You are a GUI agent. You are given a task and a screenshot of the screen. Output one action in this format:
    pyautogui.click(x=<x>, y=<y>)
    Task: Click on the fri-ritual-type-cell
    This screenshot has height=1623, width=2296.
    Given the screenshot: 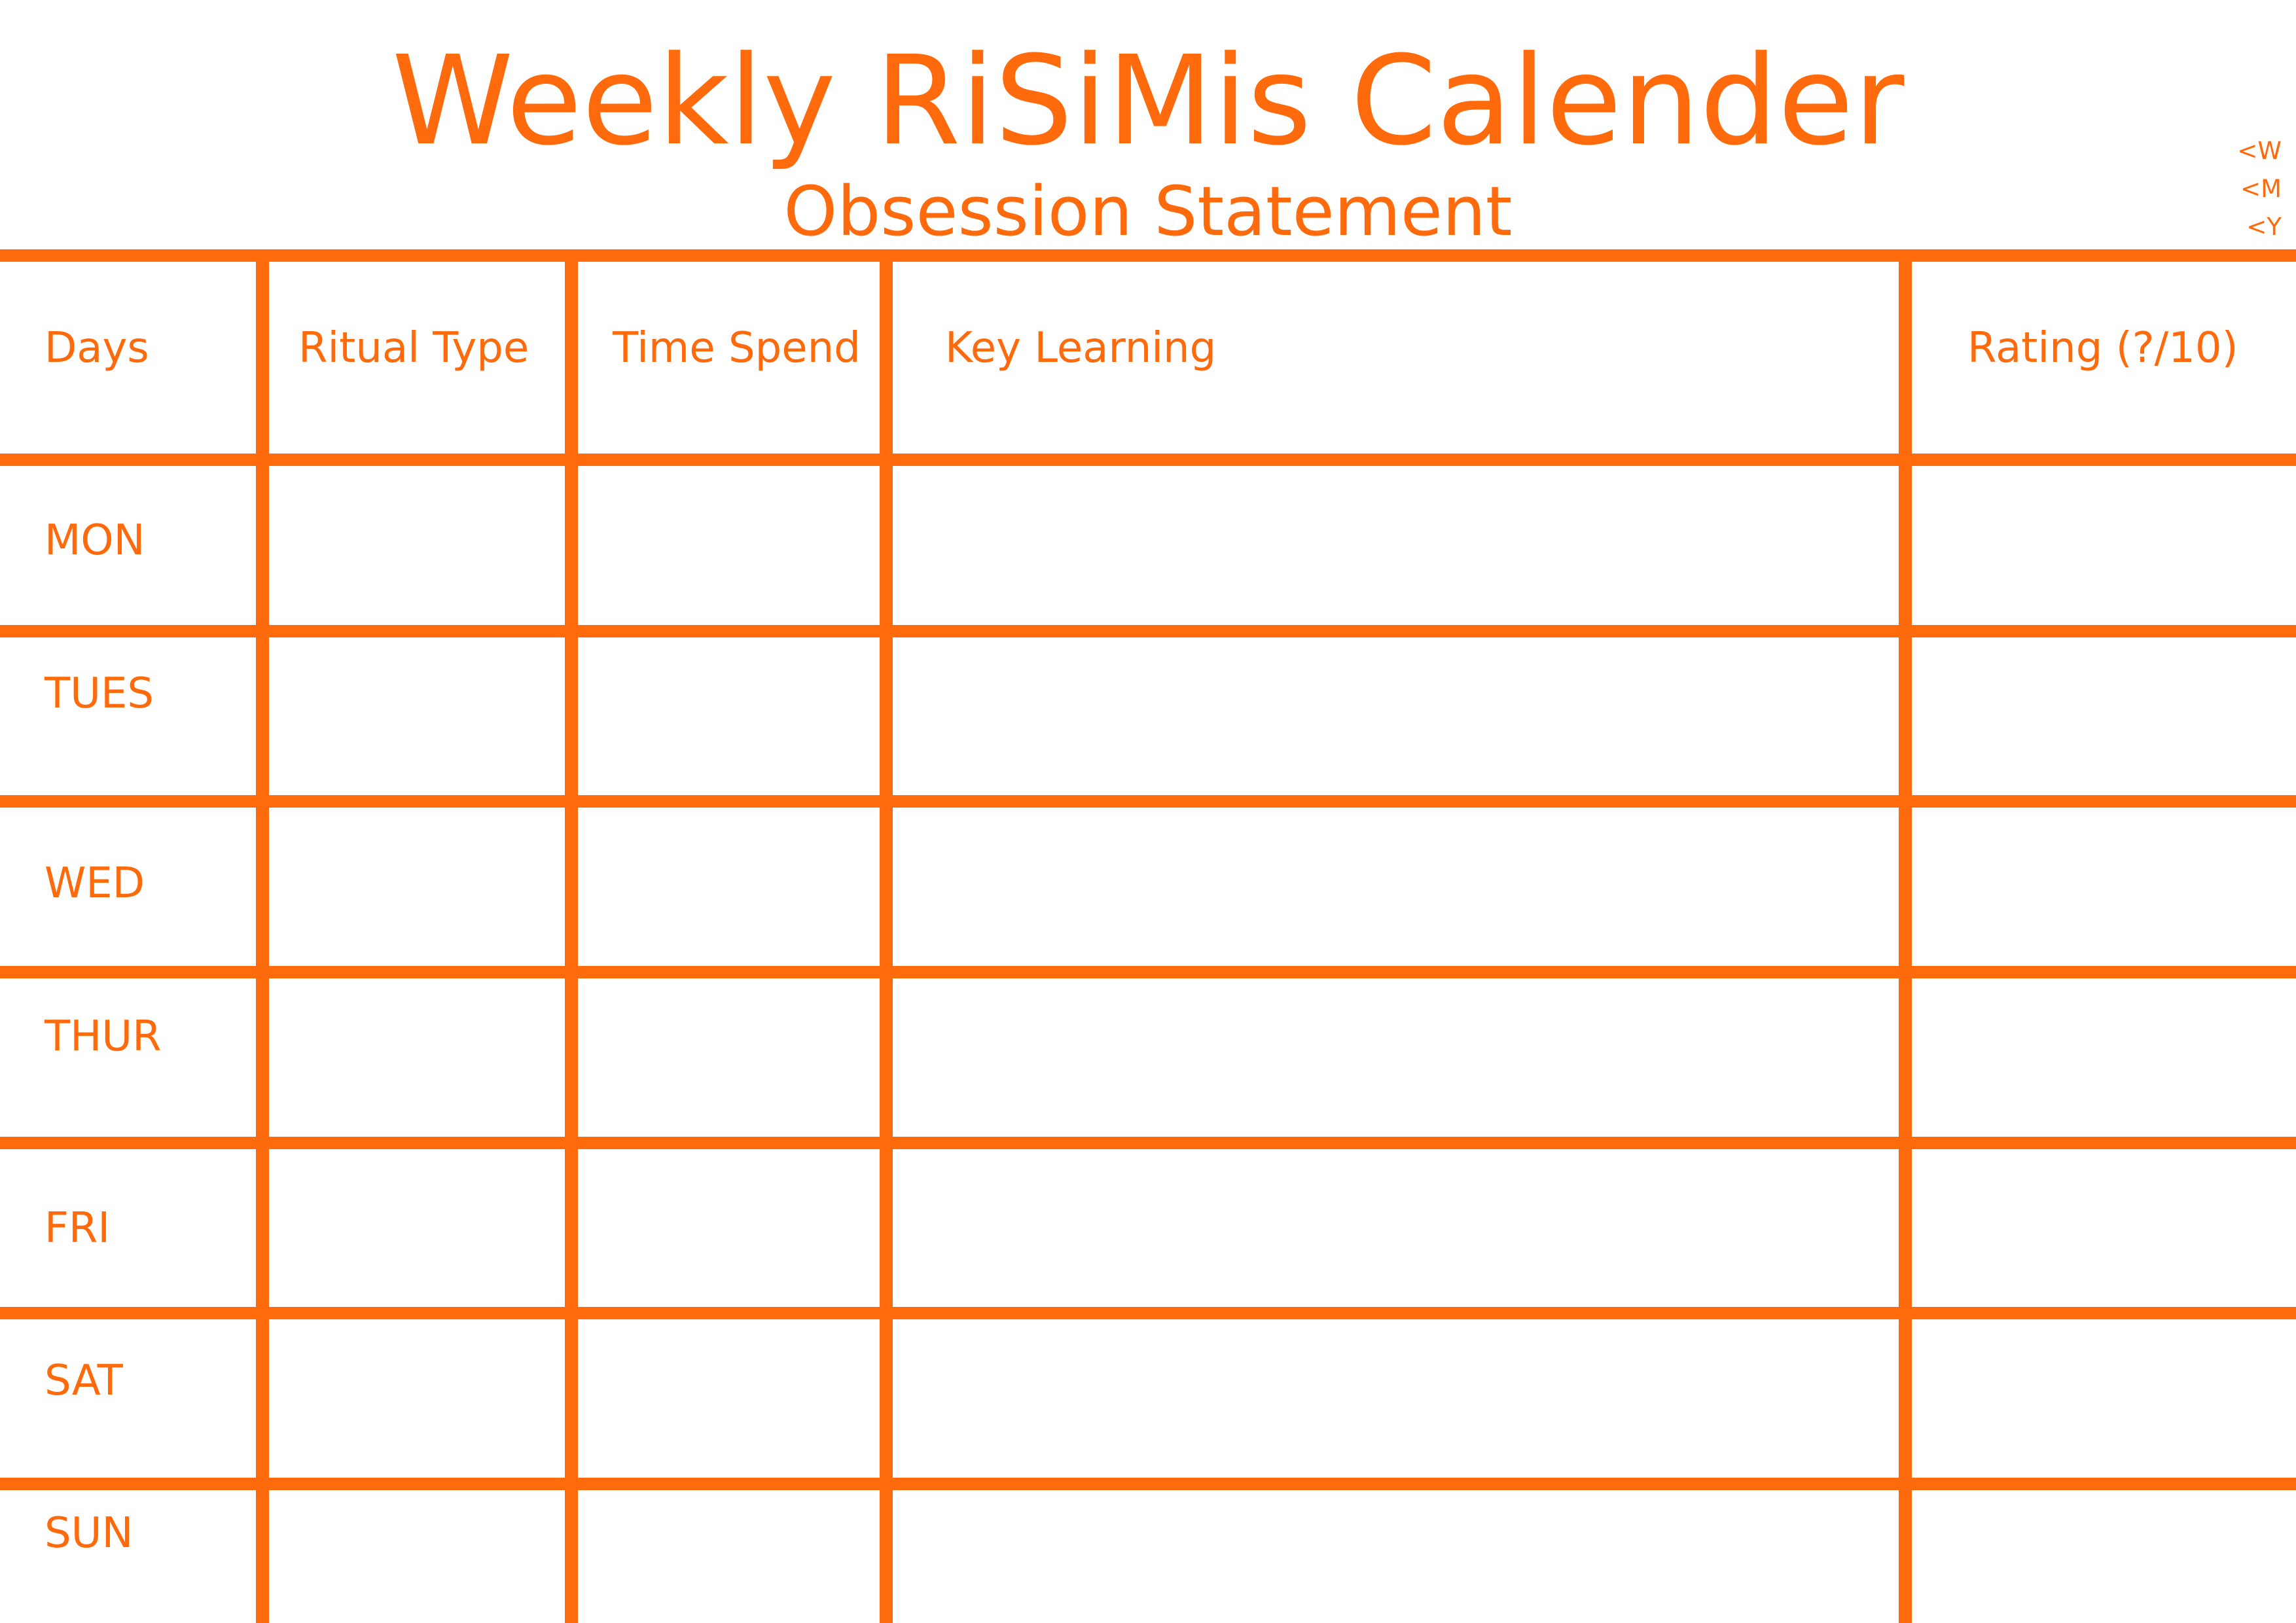 What is the action you would take?
    pyautogui.click(x=417, y=1228)
    